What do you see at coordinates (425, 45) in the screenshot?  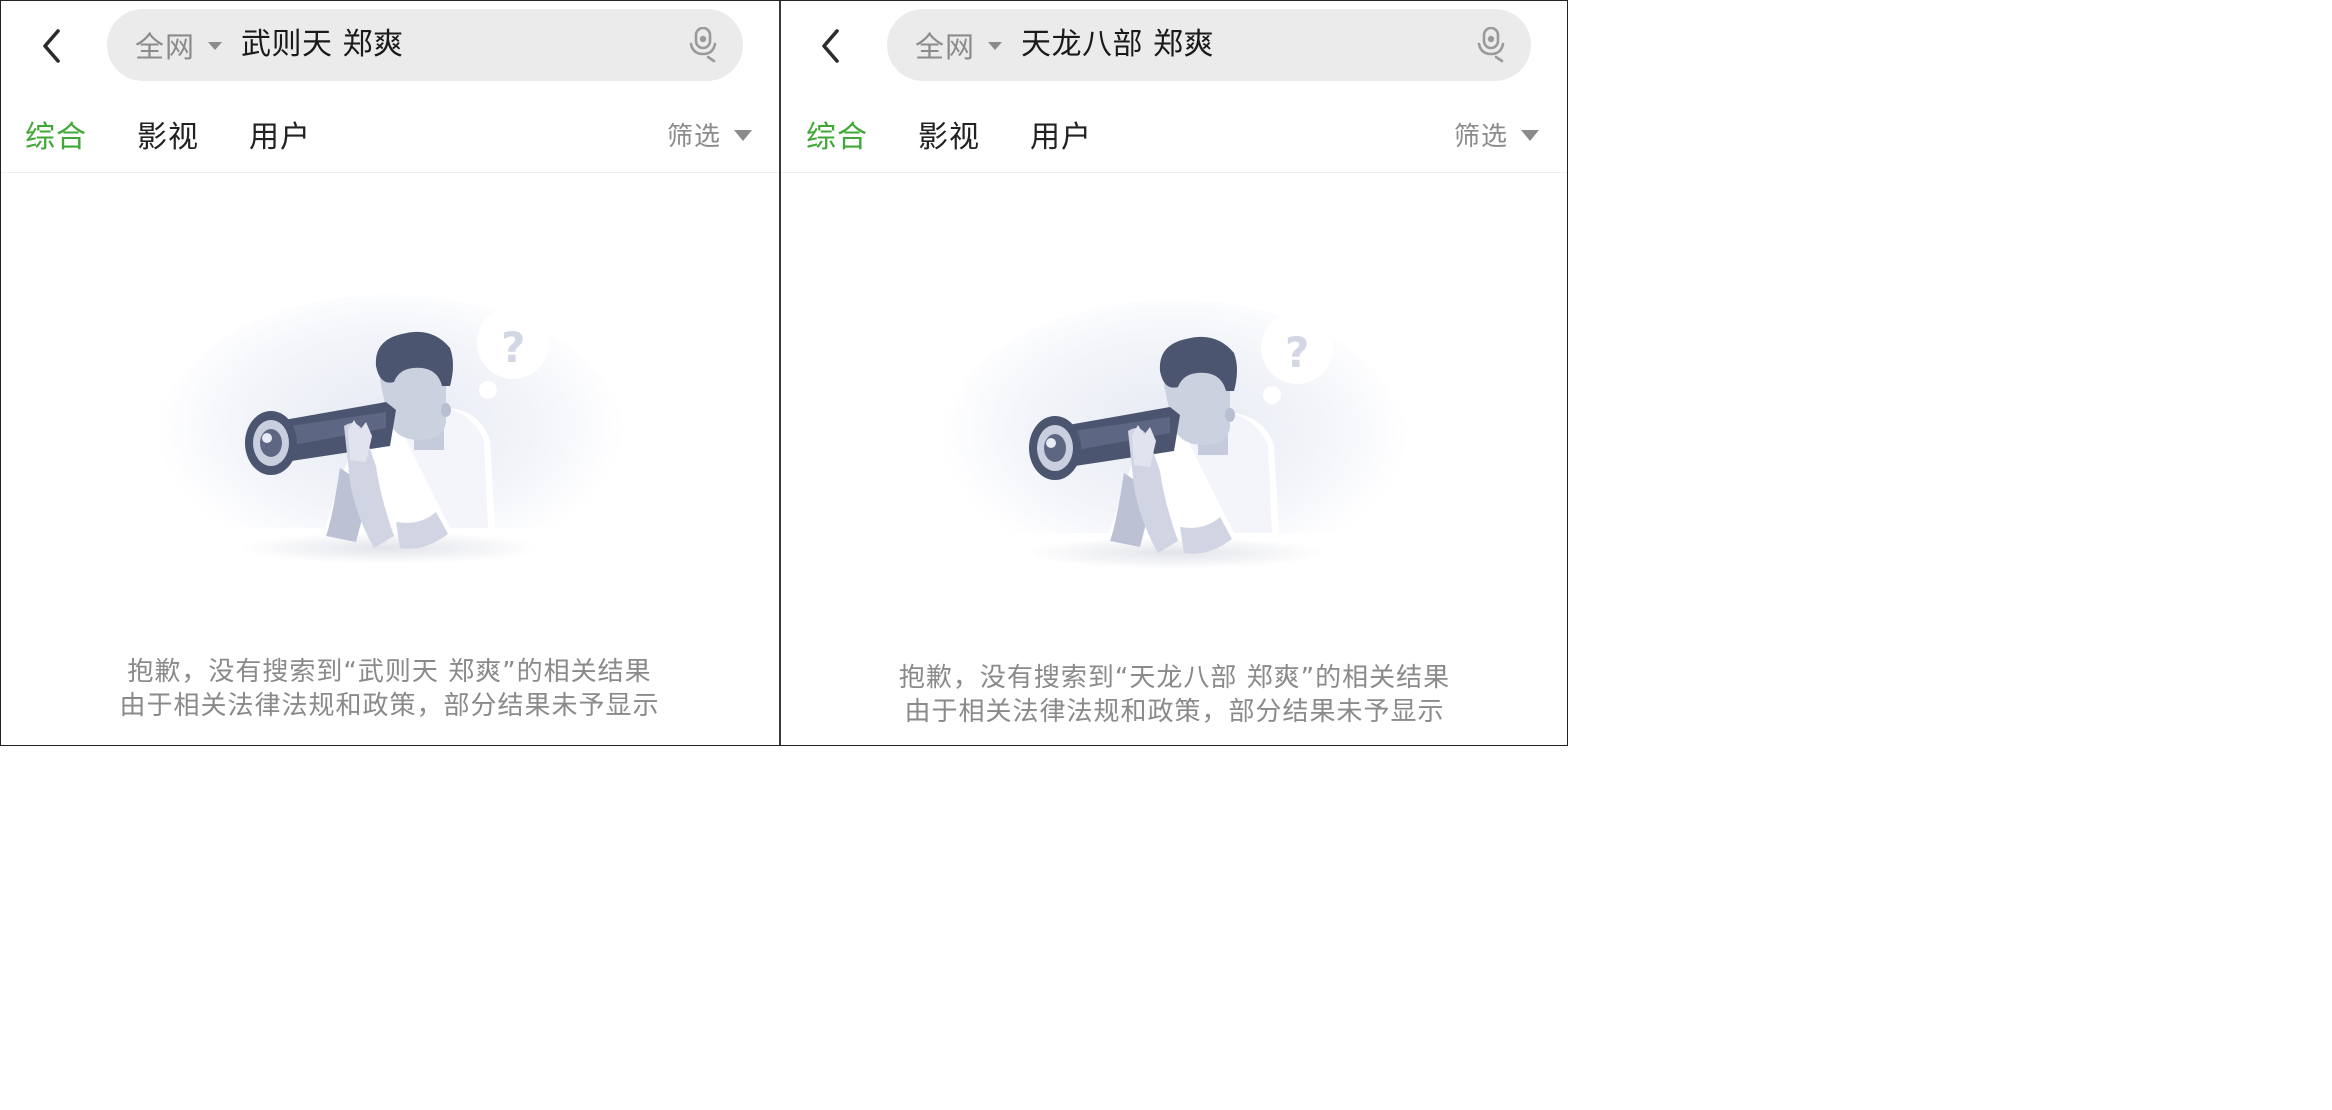 I see `search-bar: 全网 武则天 郑爽` at bounding box center [425, 45].